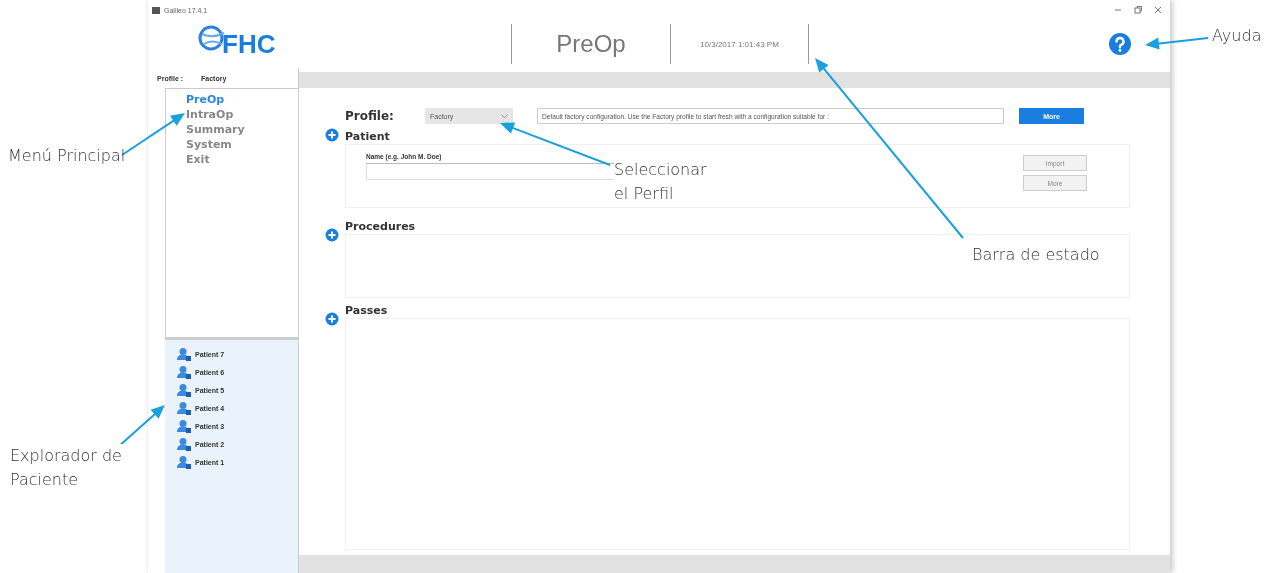  Describe the element at coordinates (242, 144) in the screenshot. I see `menu-item: System` at that location.